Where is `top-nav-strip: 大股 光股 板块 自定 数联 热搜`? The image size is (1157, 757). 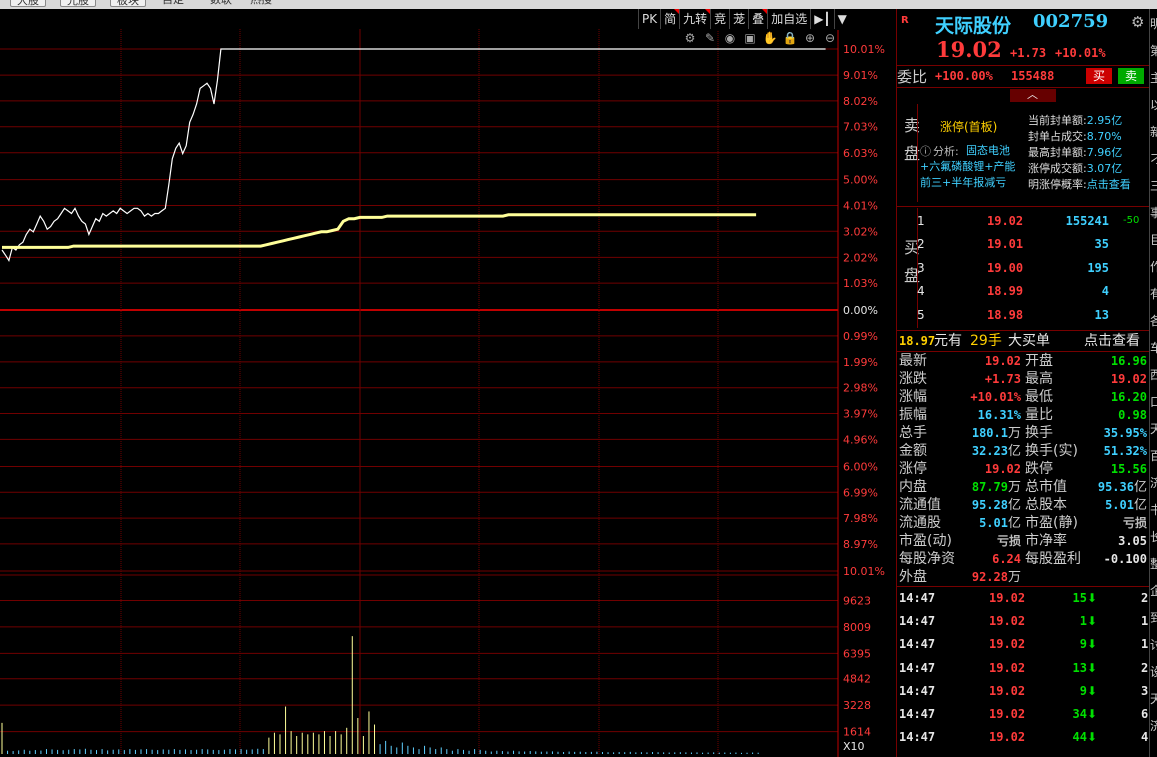
top-nav-strip: 大股 光股 板块 自定 数联 热搜 is located at coordinates (578, 4).